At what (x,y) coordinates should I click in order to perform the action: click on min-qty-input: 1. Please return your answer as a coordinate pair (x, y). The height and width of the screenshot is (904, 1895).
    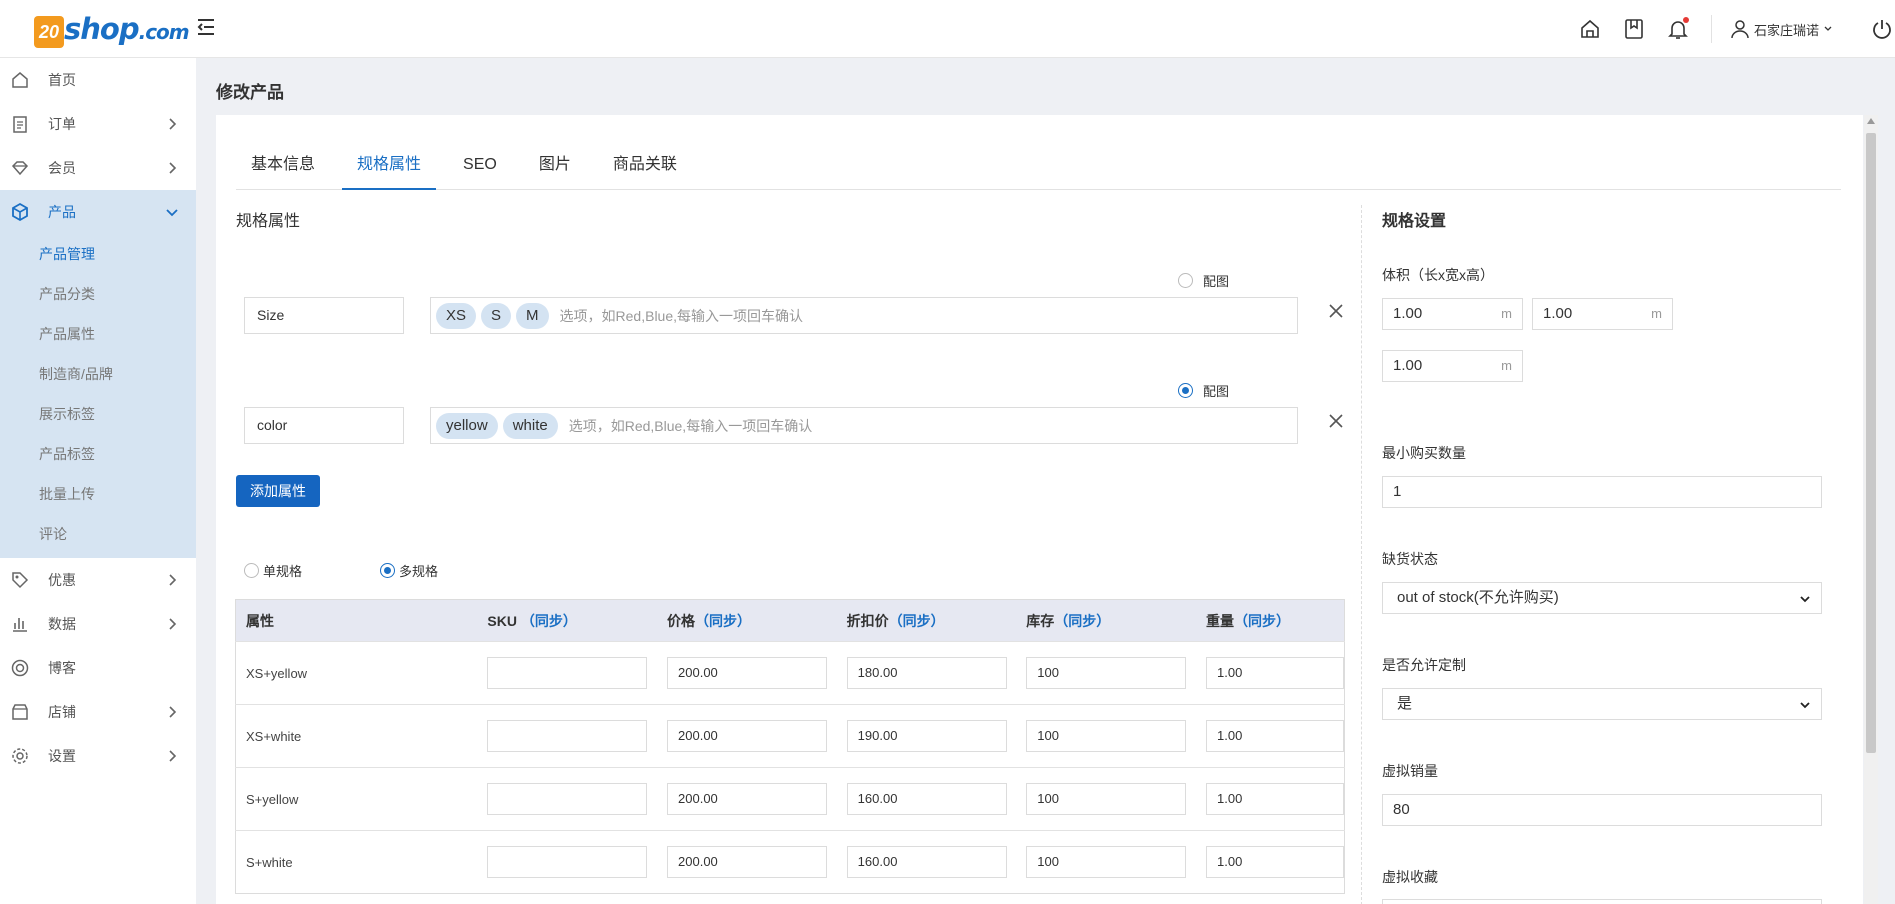
    Looking at the image, I should click on (1602, 492).